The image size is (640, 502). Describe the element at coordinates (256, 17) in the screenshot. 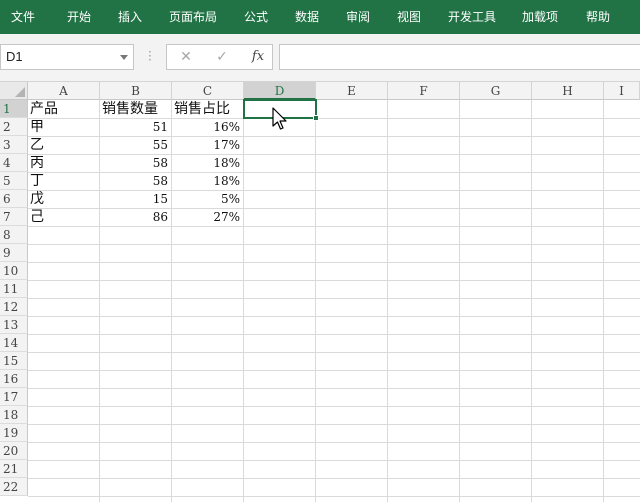

I see `tab-formulas: 公式` at that location.